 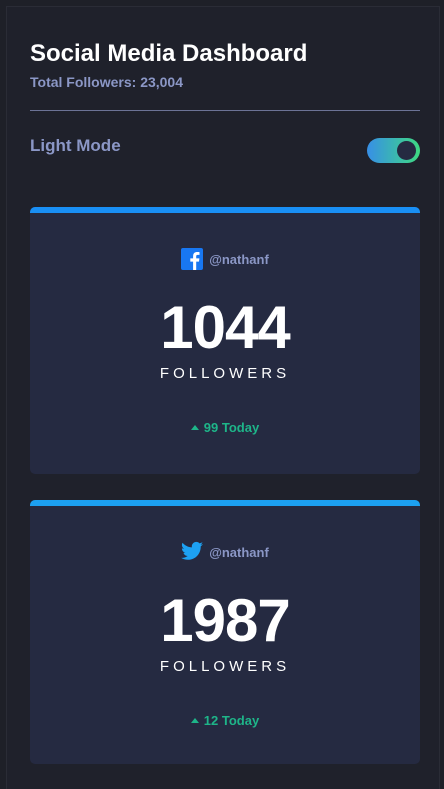 What do you see at coordinates (75, 145) in the screenshot?
I see `mode-label: Light Mode` at bounding box center [75, 145].